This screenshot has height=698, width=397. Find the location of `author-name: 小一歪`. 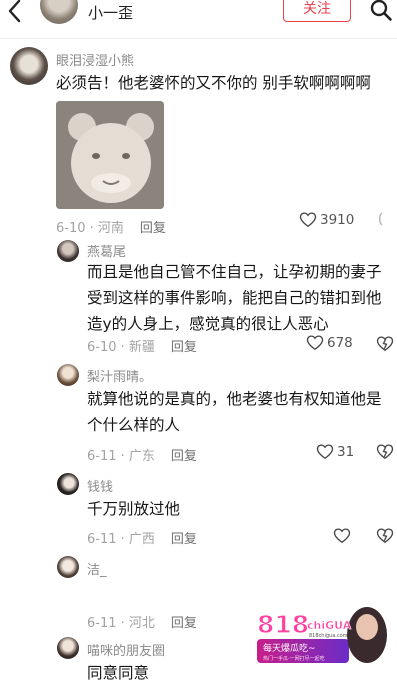

author-name: 小一歪 is located at coordinates (110, 12).